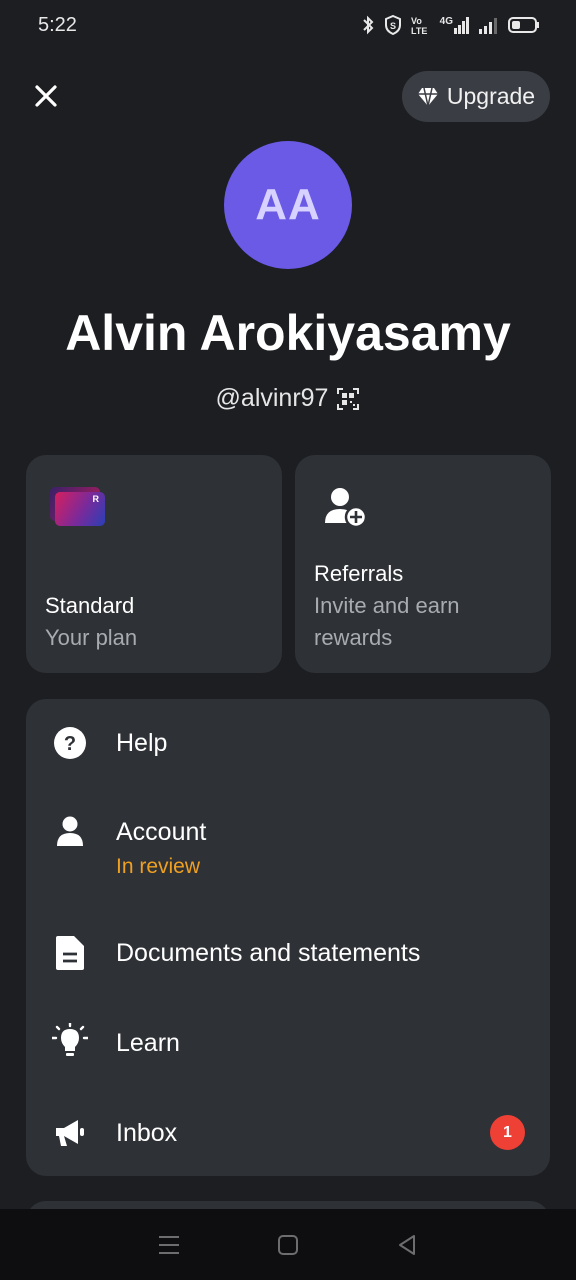  What do you see at coordinates (288, 744) in the screenshot?
I see `menu-item-help: ? Help` at bounding box center [288, 744].